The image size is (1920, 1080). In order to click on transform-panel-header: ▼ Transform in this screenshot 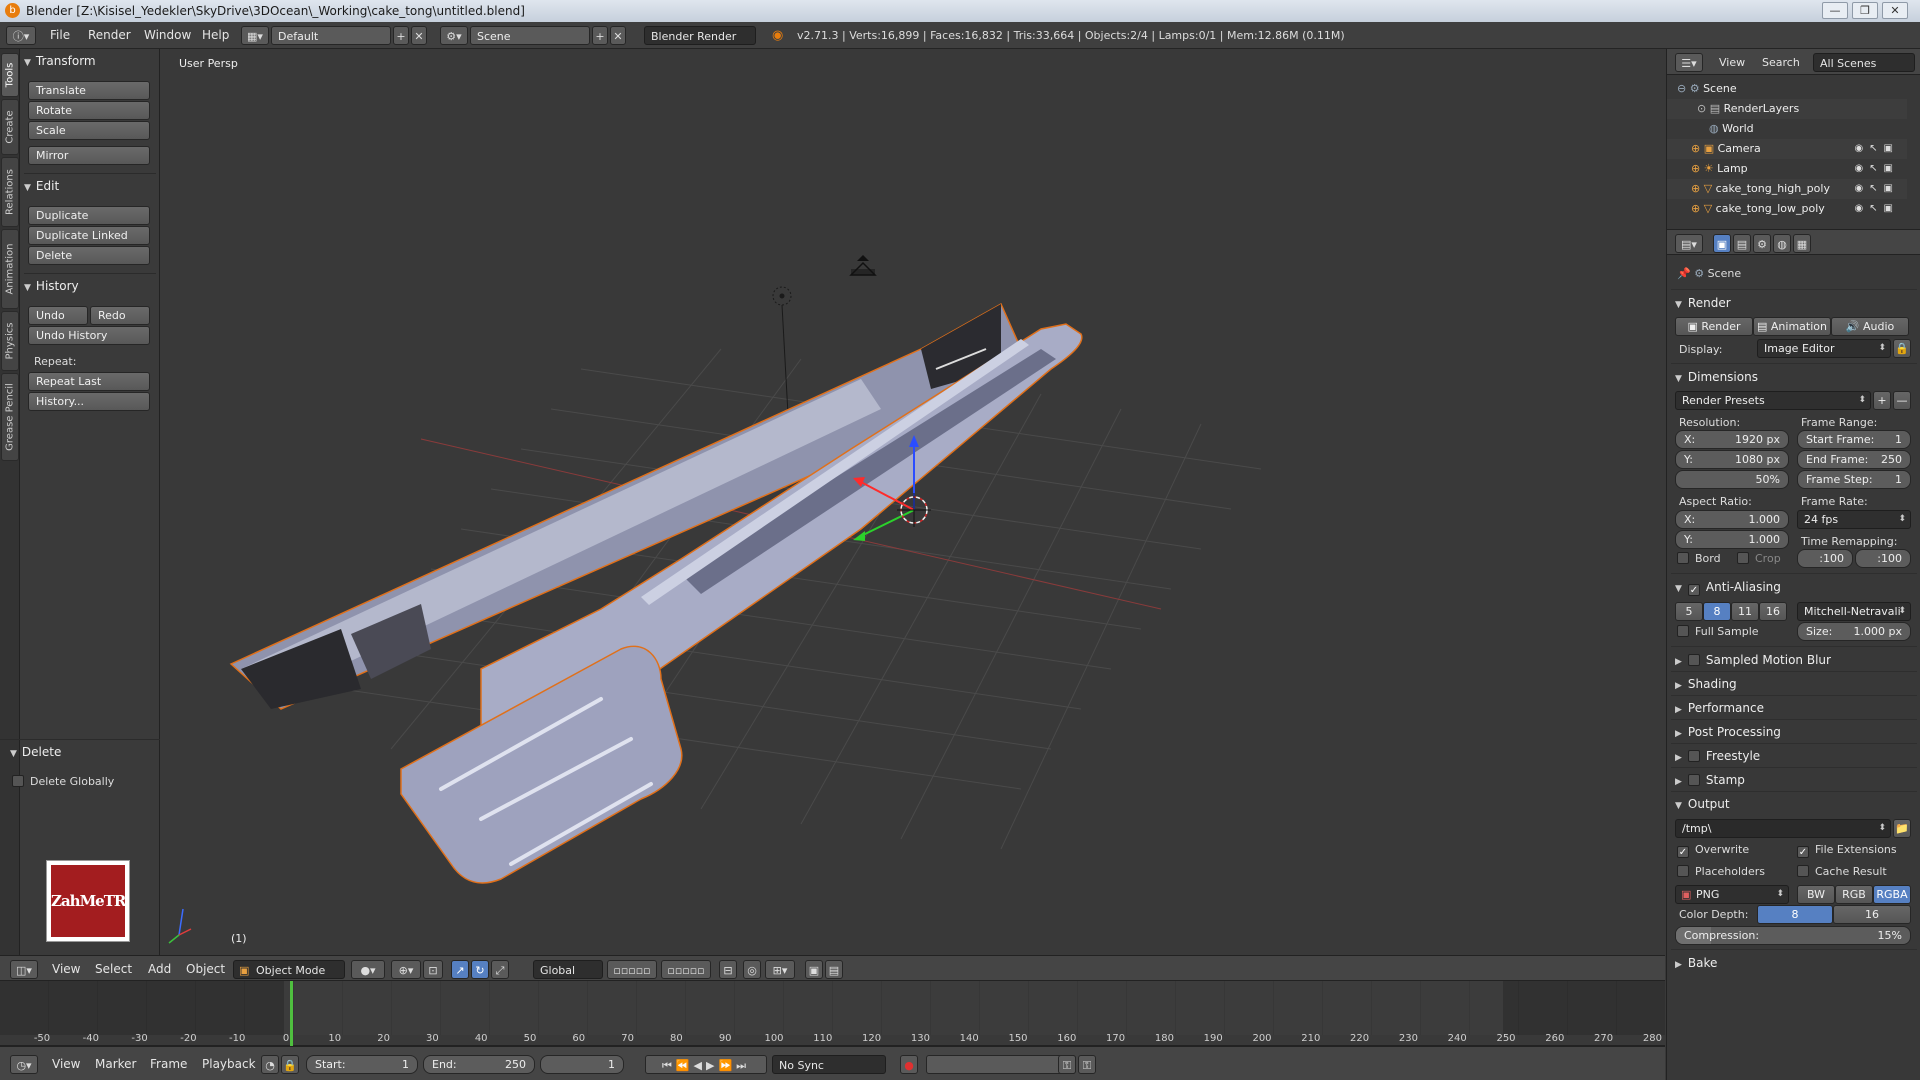, I will do `click(60, 61)`.